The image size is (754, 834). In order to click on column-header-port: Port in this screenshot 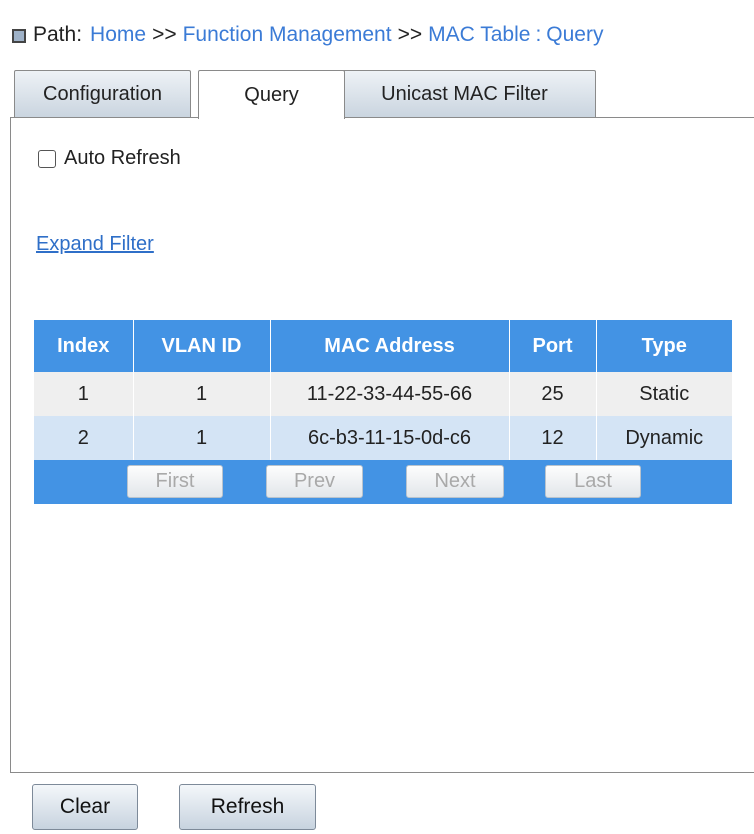, I will do `click(553, 346)`.